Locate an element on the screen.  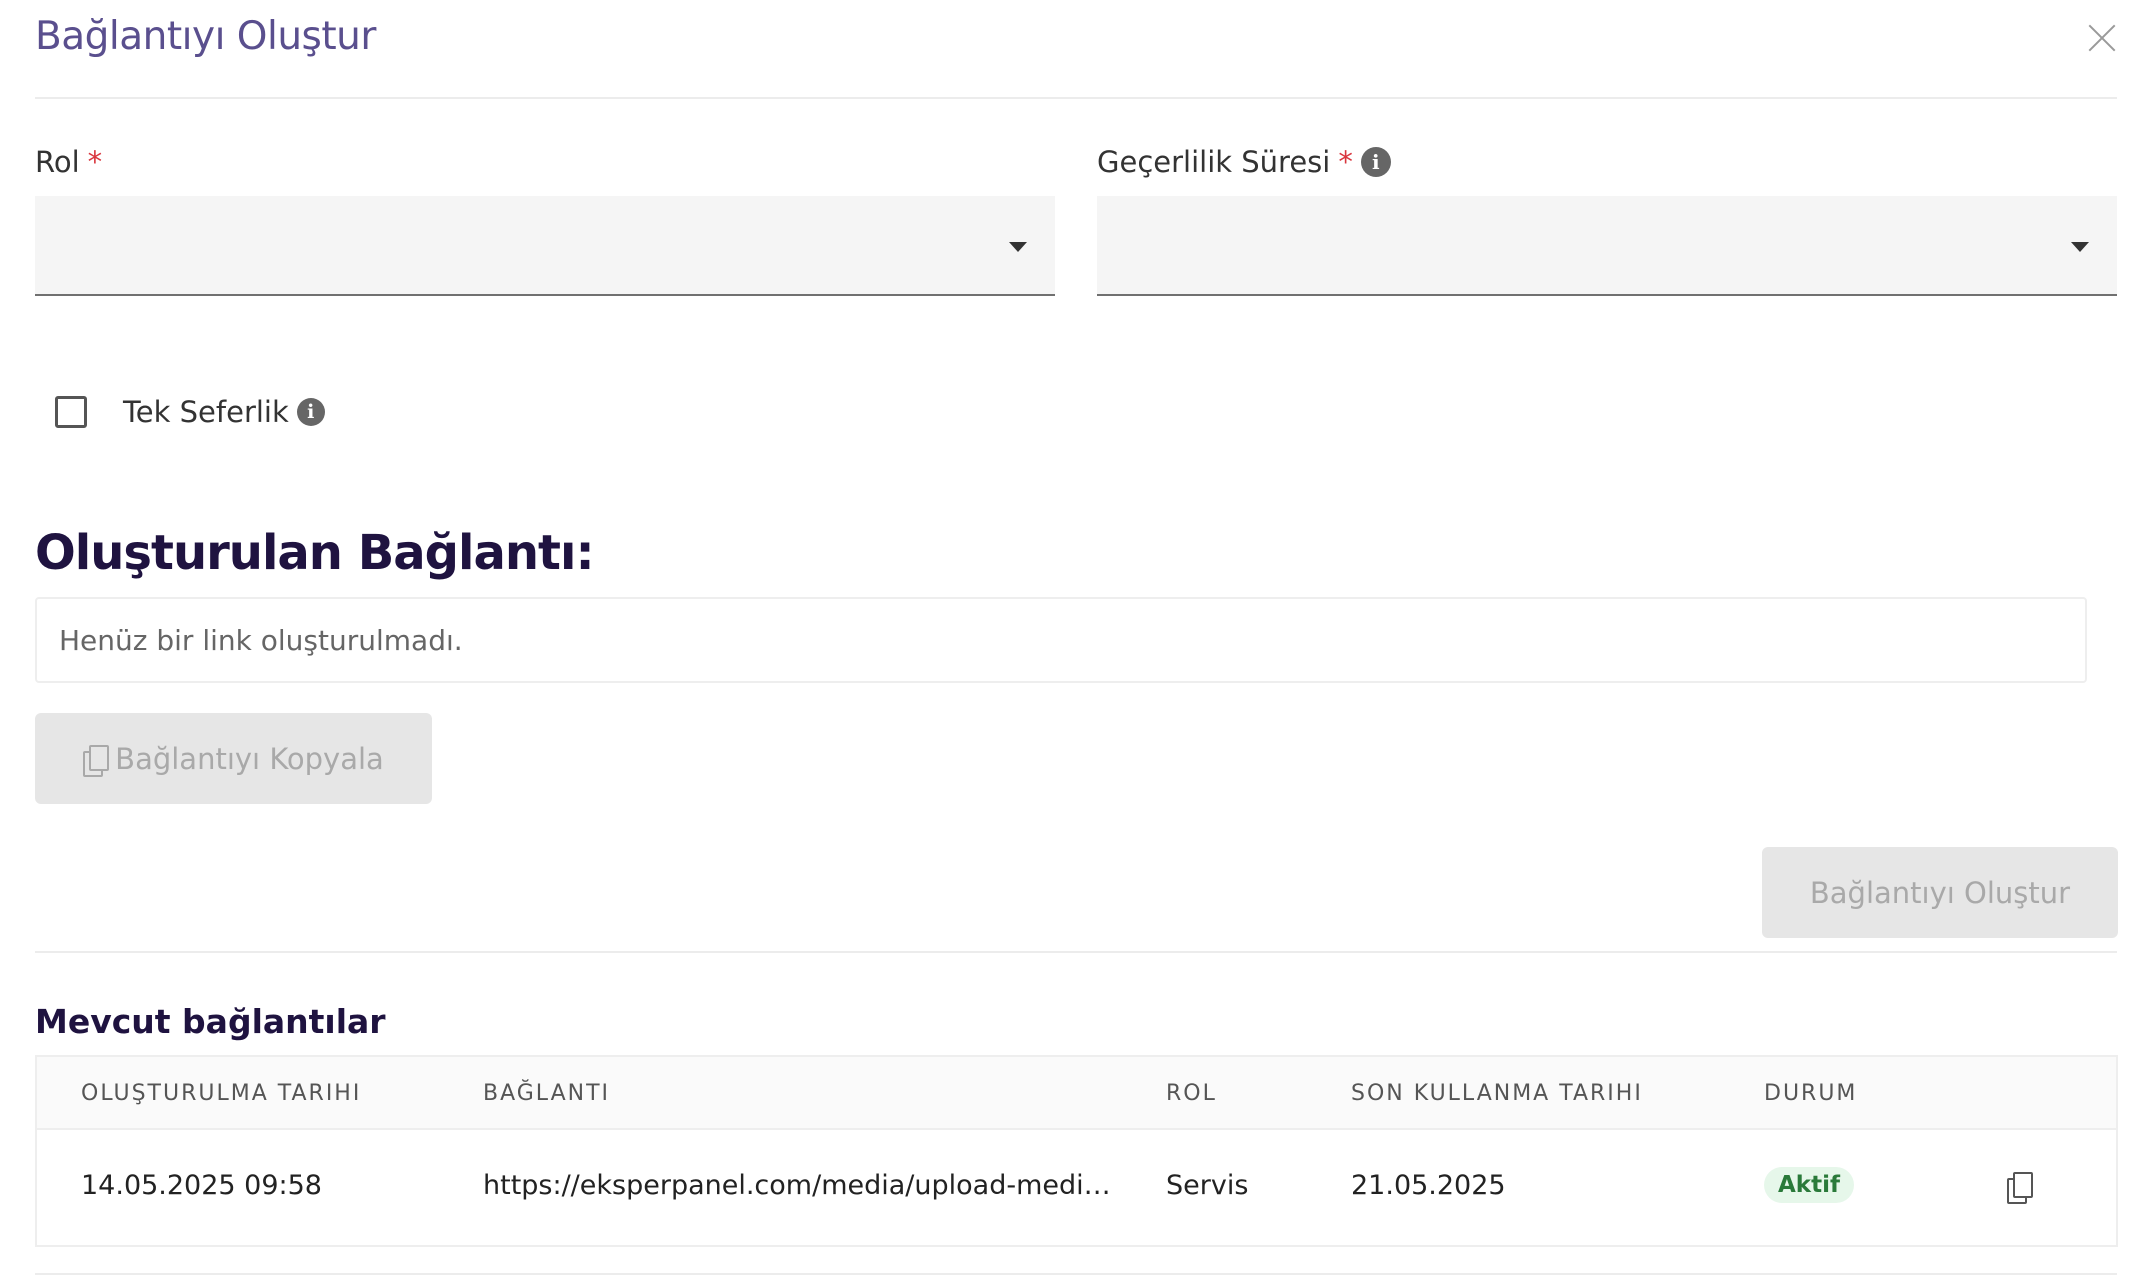
validity-select is located at coordinates (1607, 246).